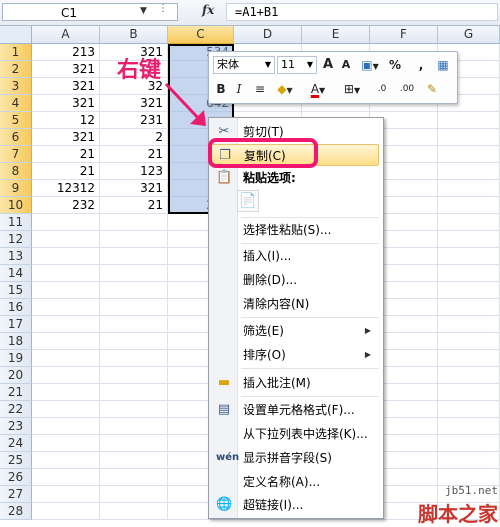 Image resolution: width=500 pixels, height=527 pixels. Describe the element at coordinates (16, 86) in the screenshot. I see `row-header-3: 3` at that location.